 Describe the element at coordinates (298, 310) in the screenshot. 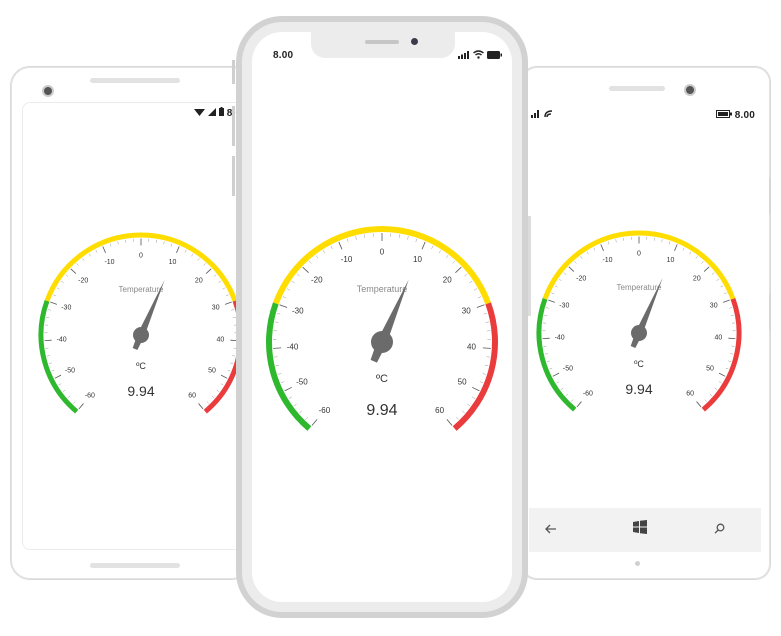

I see `gauge-tick-label: -30` at that location.